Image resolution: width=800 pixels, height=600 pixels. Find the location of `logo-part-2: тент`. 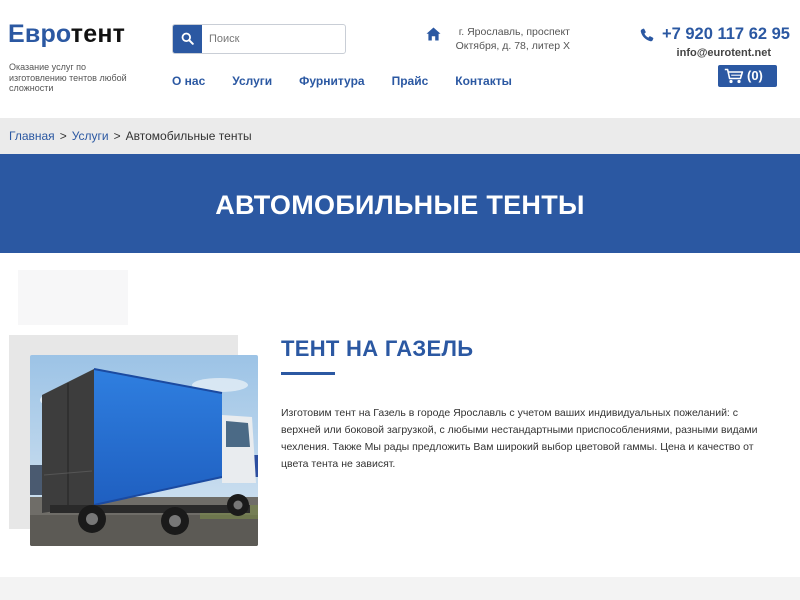

logo-part-2: тент is located at coordinates (98, 34).